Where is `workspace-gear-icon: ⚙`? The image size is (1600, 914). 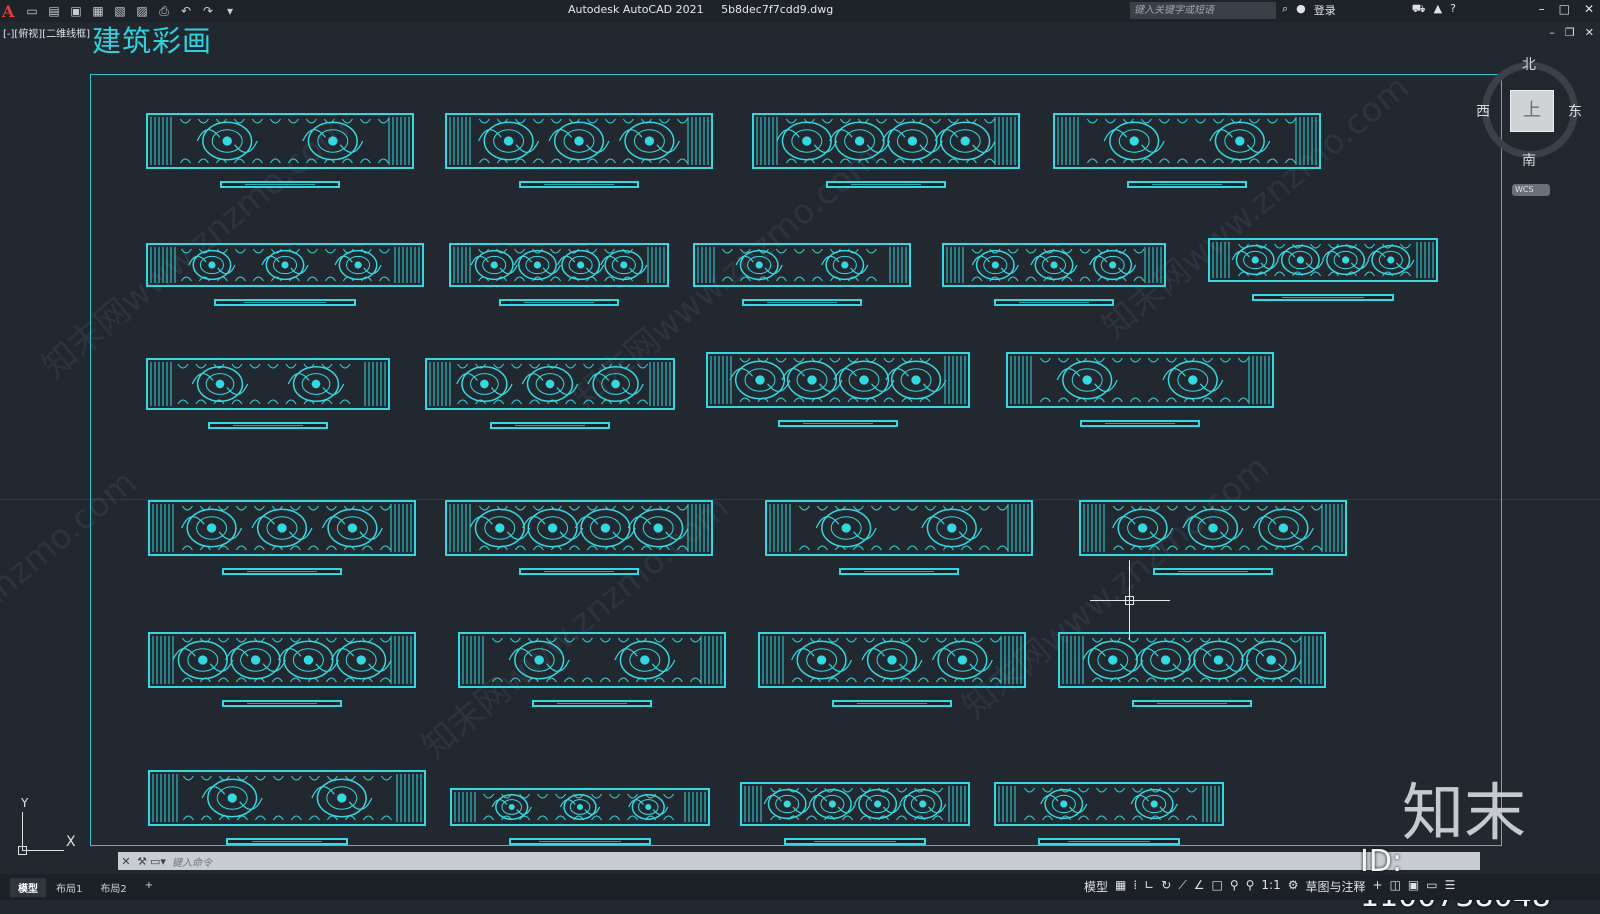 workspace-gear-icon: ⚙ is located at coordinates (1293, 886).